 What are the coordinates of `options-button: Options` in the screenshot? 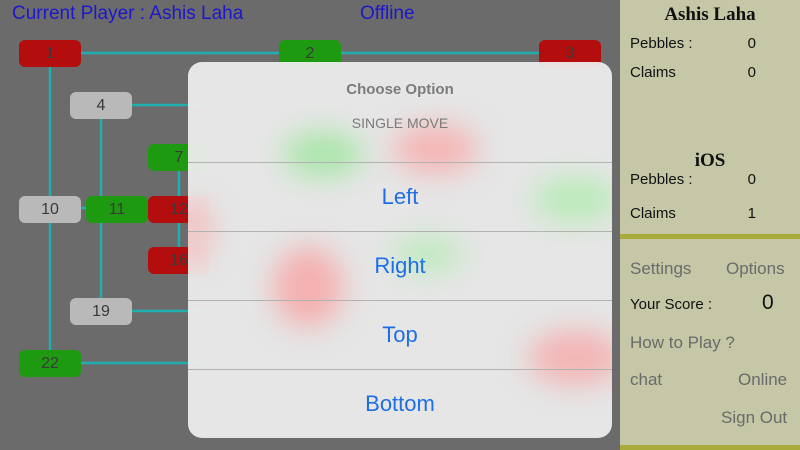 It's located at (755, 269).